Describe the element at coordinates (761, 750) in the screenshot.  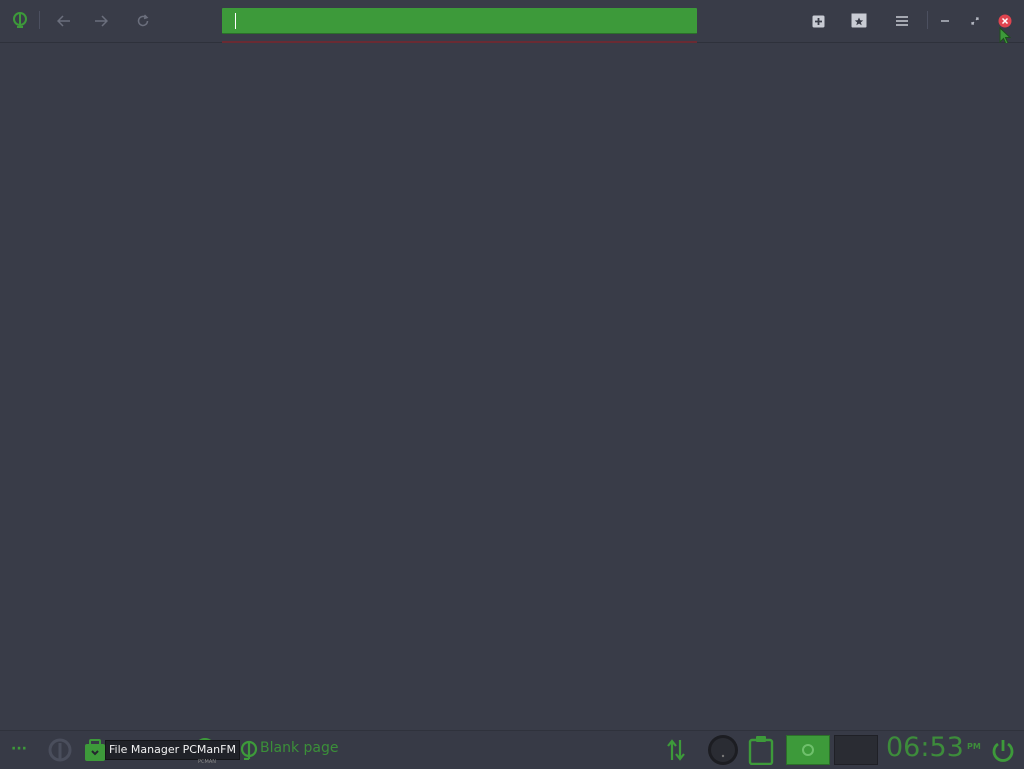
I see `clipboard-icon` at that location.